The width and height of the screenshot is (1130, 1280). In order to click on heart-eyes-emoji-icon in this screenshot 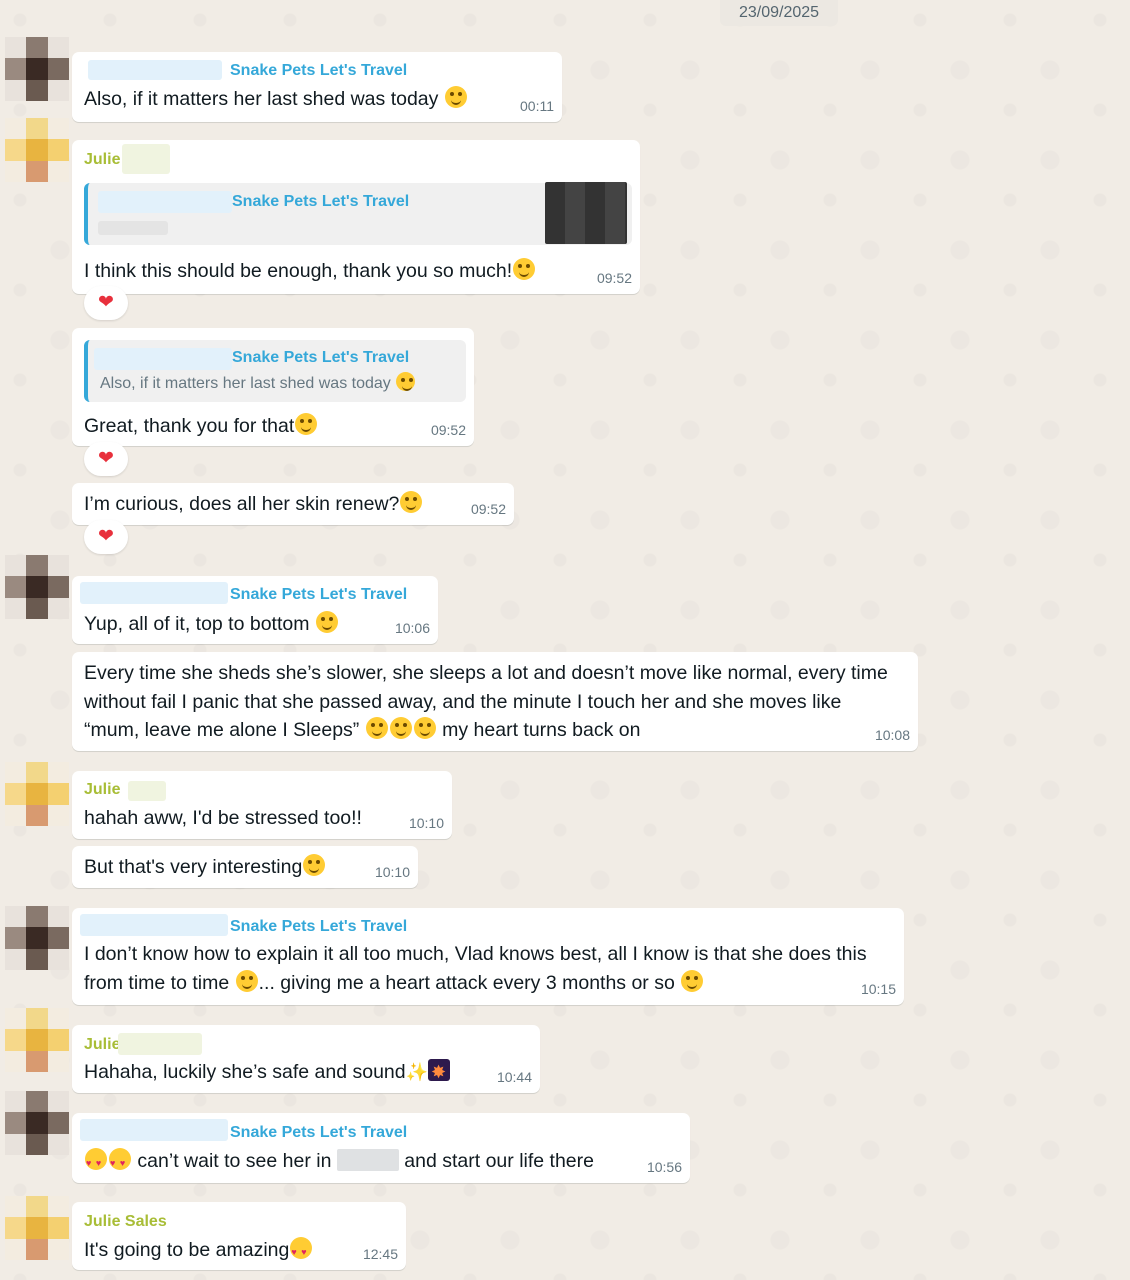, I will do `click(301, 1252)`.